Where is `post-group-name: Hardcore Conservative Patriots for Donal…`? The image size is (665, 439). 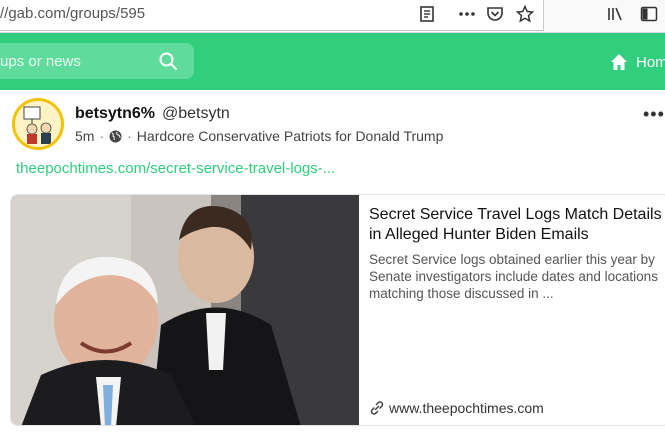 post-group-name: Hardcore Conservative Patriots for Donal… is located at coordinates (290, 136).